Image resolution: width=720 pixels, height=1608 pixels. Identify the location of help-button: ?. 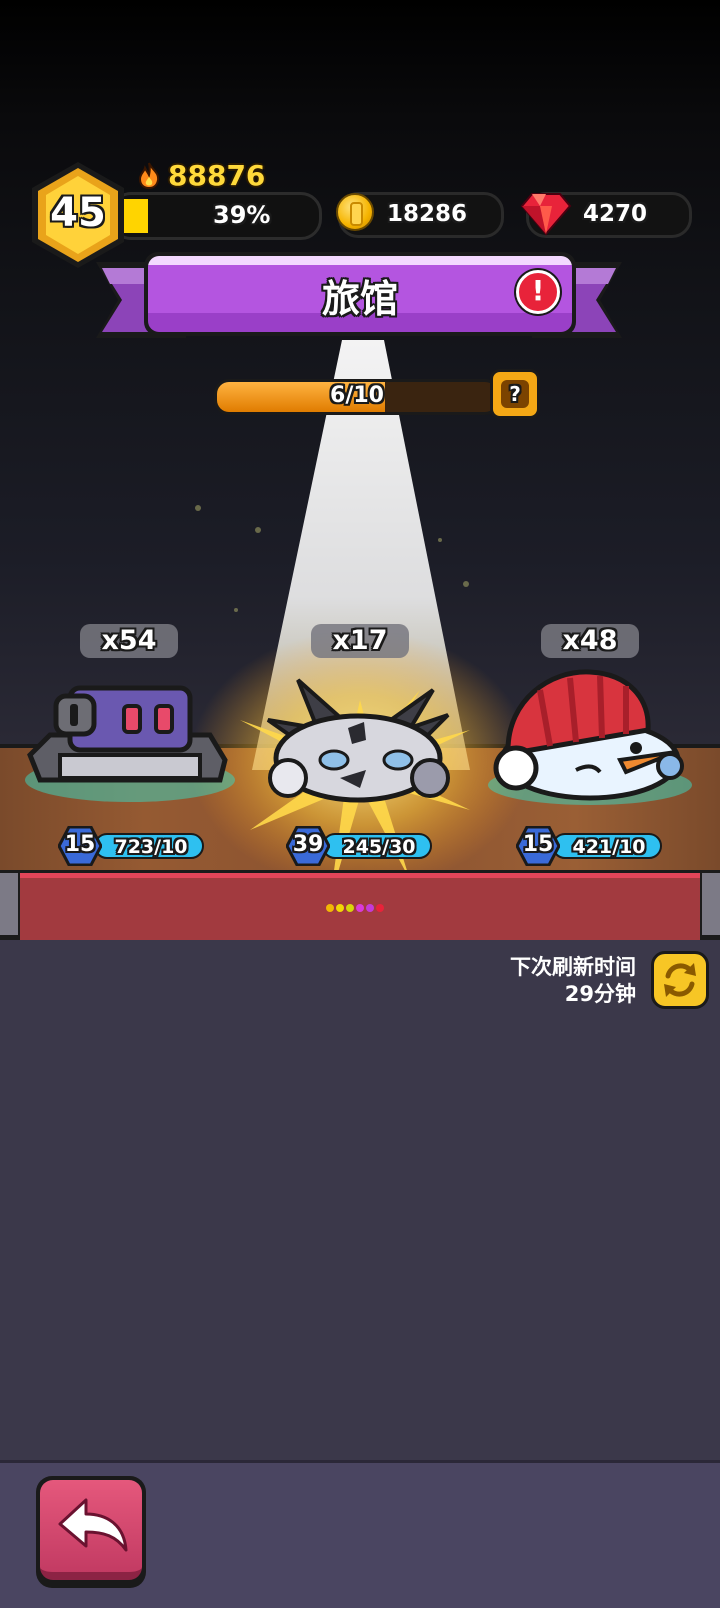
(515, 394).